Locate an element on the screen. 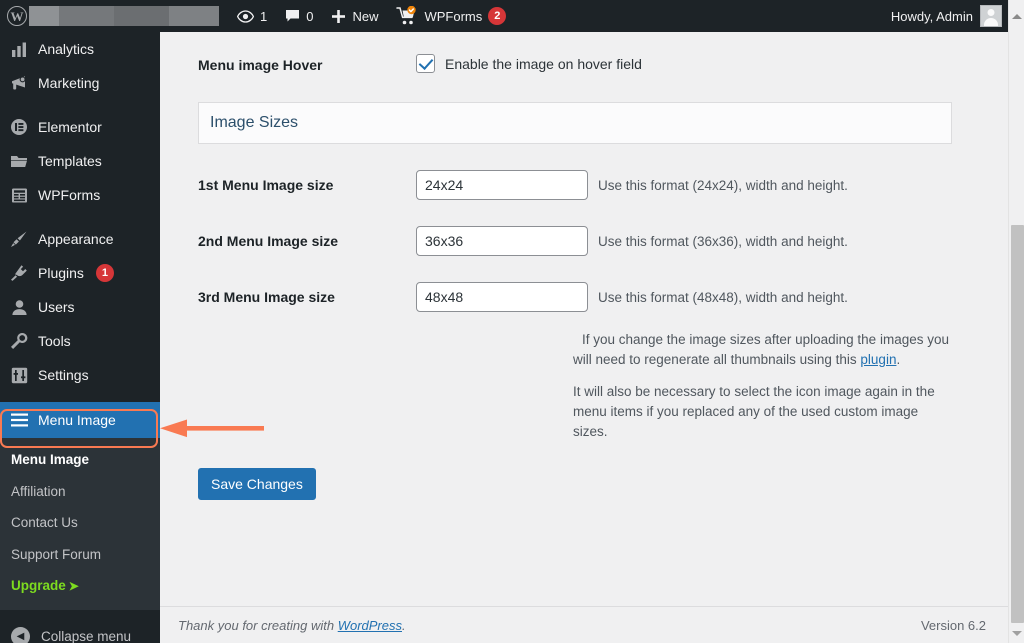 Image resolution: width=1024 pixels, height=643 pixels. third-size-label: 3rd Menu Image size is located at coordinates (266, 297).